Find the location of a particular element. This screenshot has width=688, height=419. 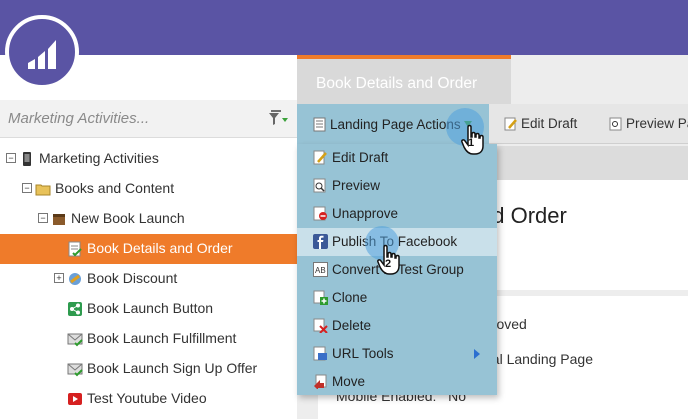

tree-item-marketing-activities: − Marketing Activities is located at coordinates (148, 159).